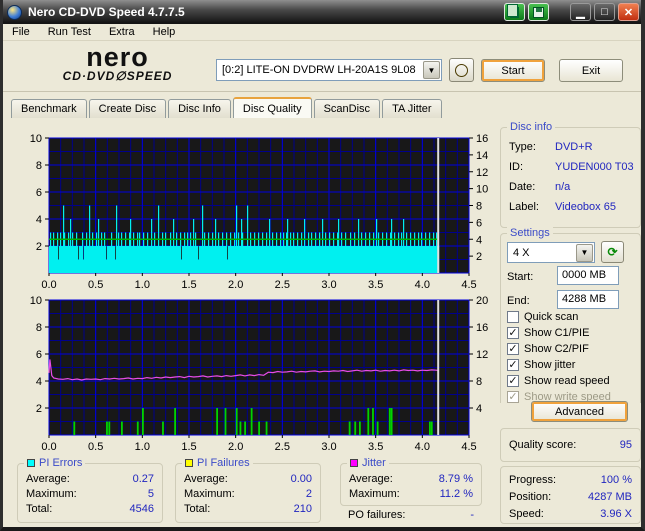 This screenshot has height=531, width=645. Describe the element at coordinates (548, 333) in the screenshot. I see `checkbox-show-c1-pie: ✓ Show C1/PIE` at that location.